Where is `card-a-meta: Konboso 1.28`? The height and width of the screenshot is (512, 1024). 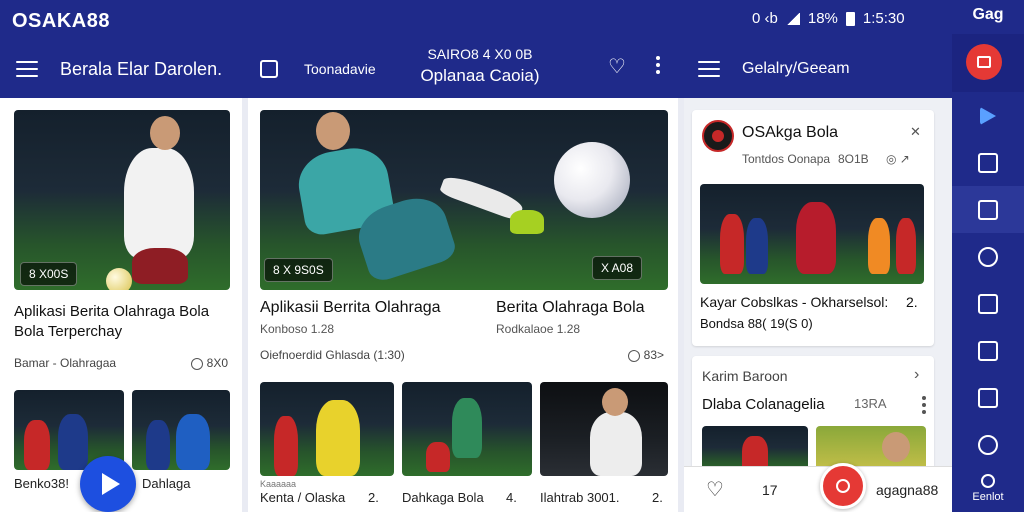
card-a-meta: Konboso 1.28 is located at coordinates (297, 329).